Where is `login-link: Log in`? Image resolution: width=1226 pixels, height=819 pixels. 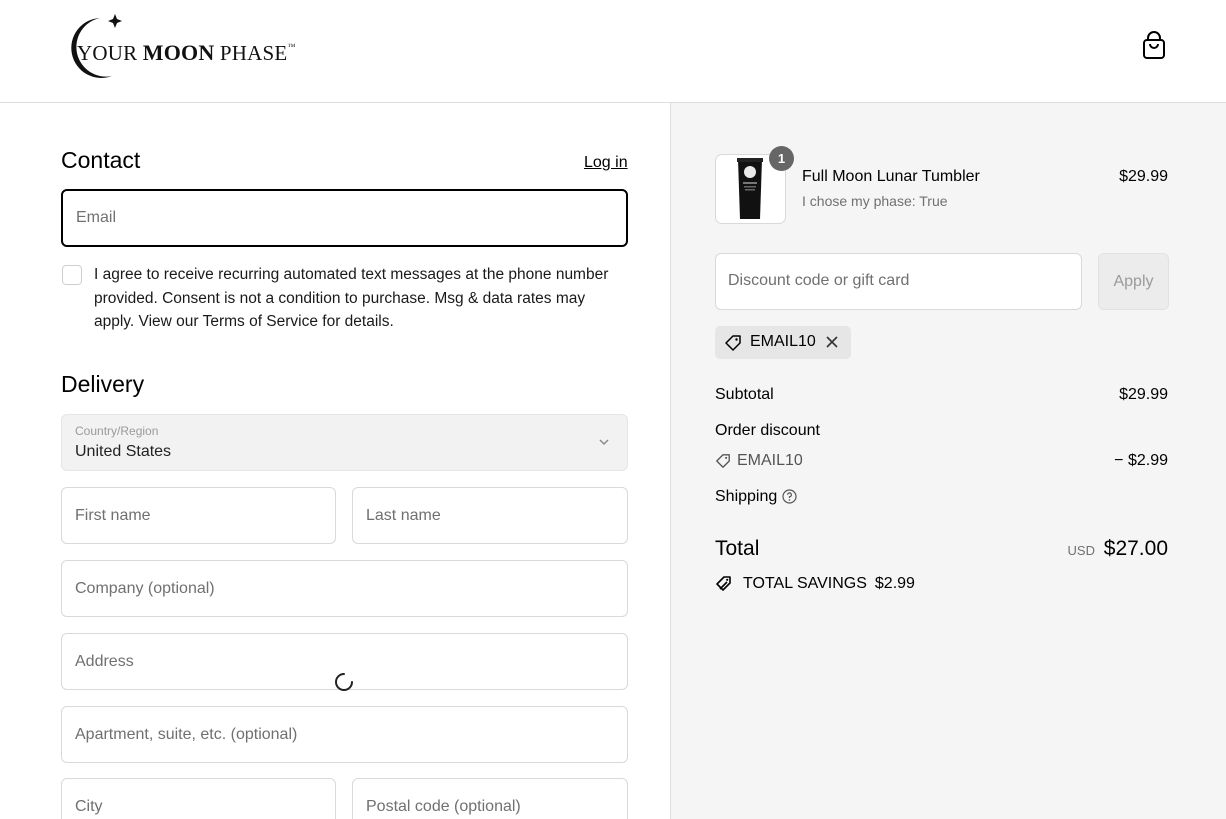 login-link: Log in is located at coordinates (606, 163).